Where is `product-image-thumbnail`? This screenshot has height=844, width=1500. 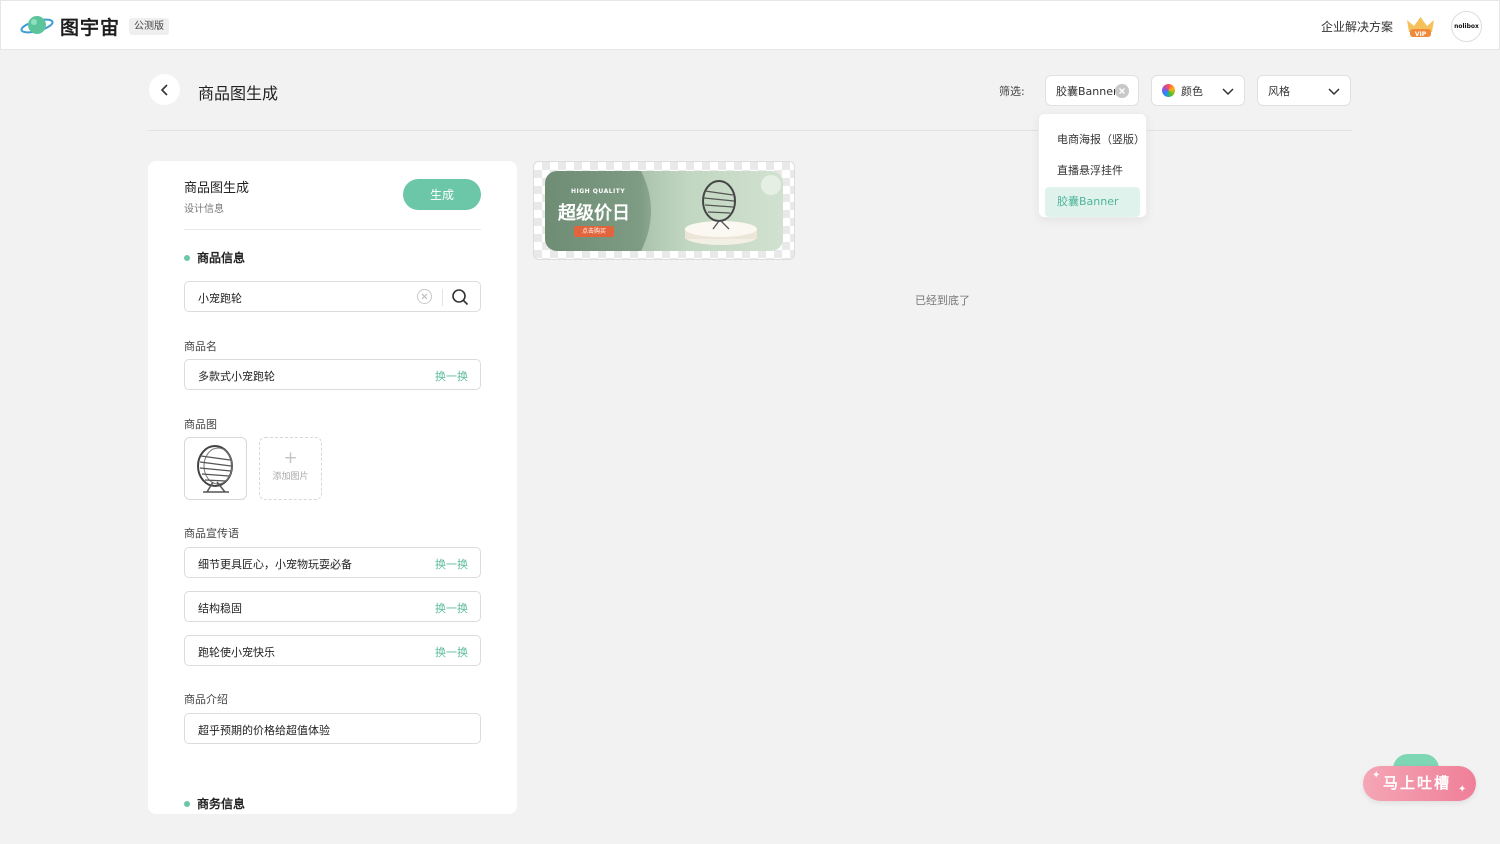
product-image-thumbnail is located at coordinates (215, 468).